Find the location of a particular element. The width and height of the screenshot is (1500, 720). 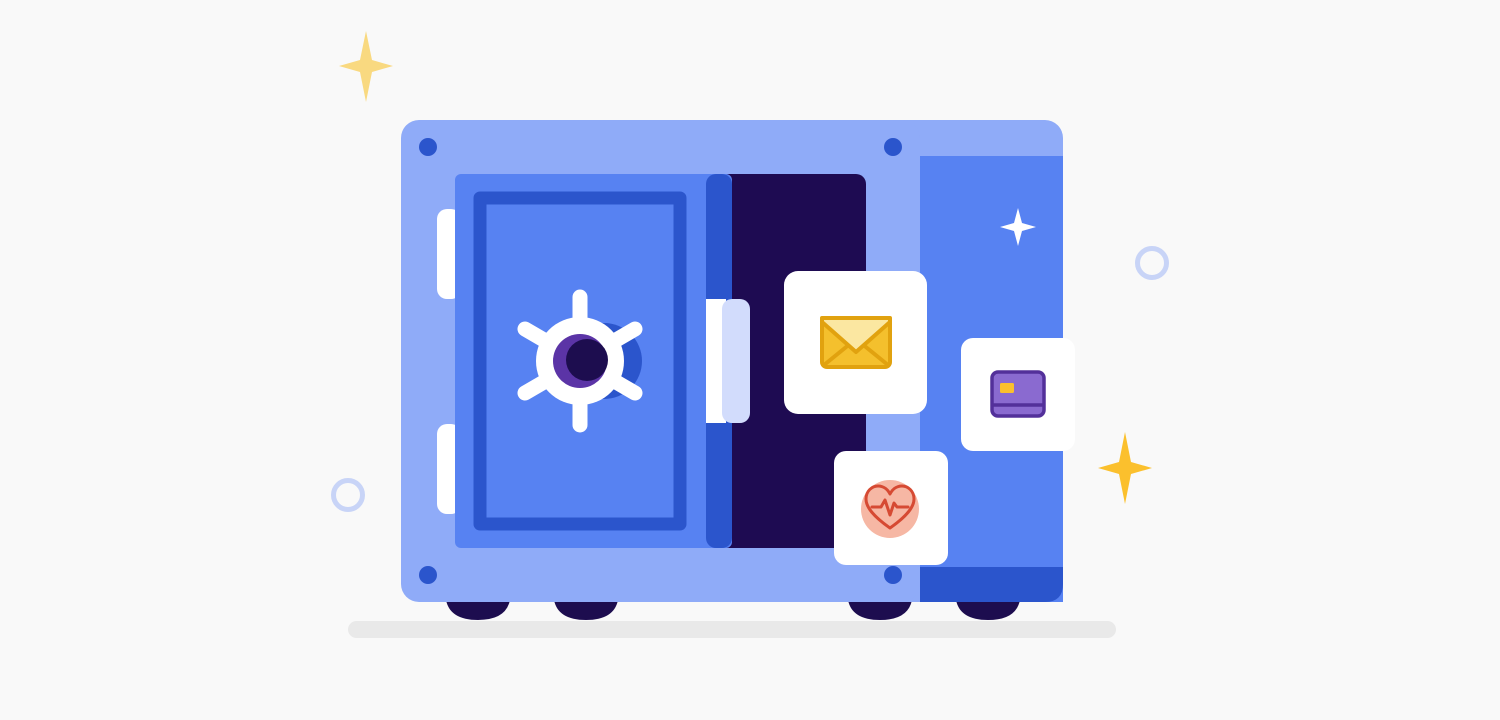

heart-pulse-icon is located at coordinates (890, 509).